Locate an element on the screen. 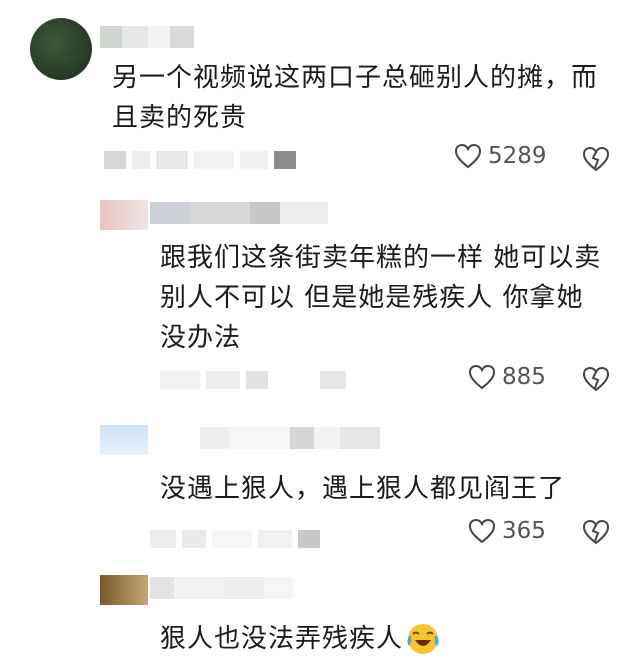  like-count: 365 is located at coordinates (524, 531).